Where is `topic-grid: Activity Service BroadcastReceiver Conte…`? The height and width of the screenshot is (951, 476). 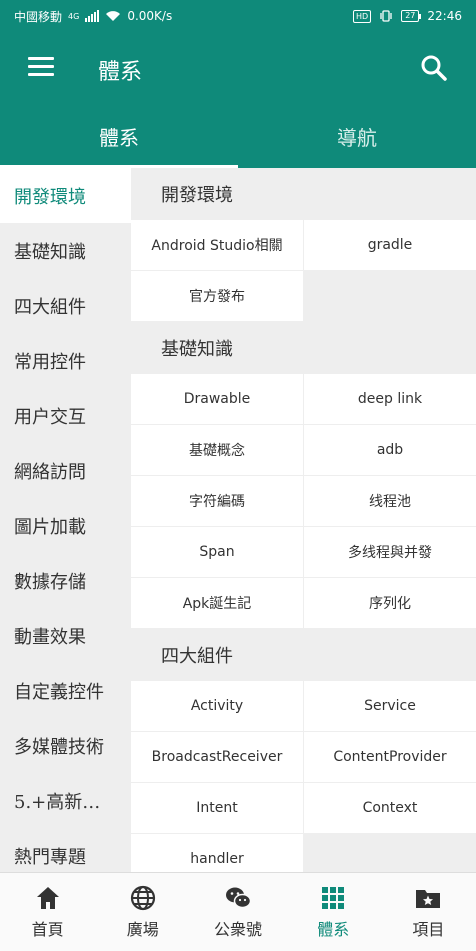
topic-grid: Activity Service BroadcastReceiver Conte… is located at coordinates (303, 776).